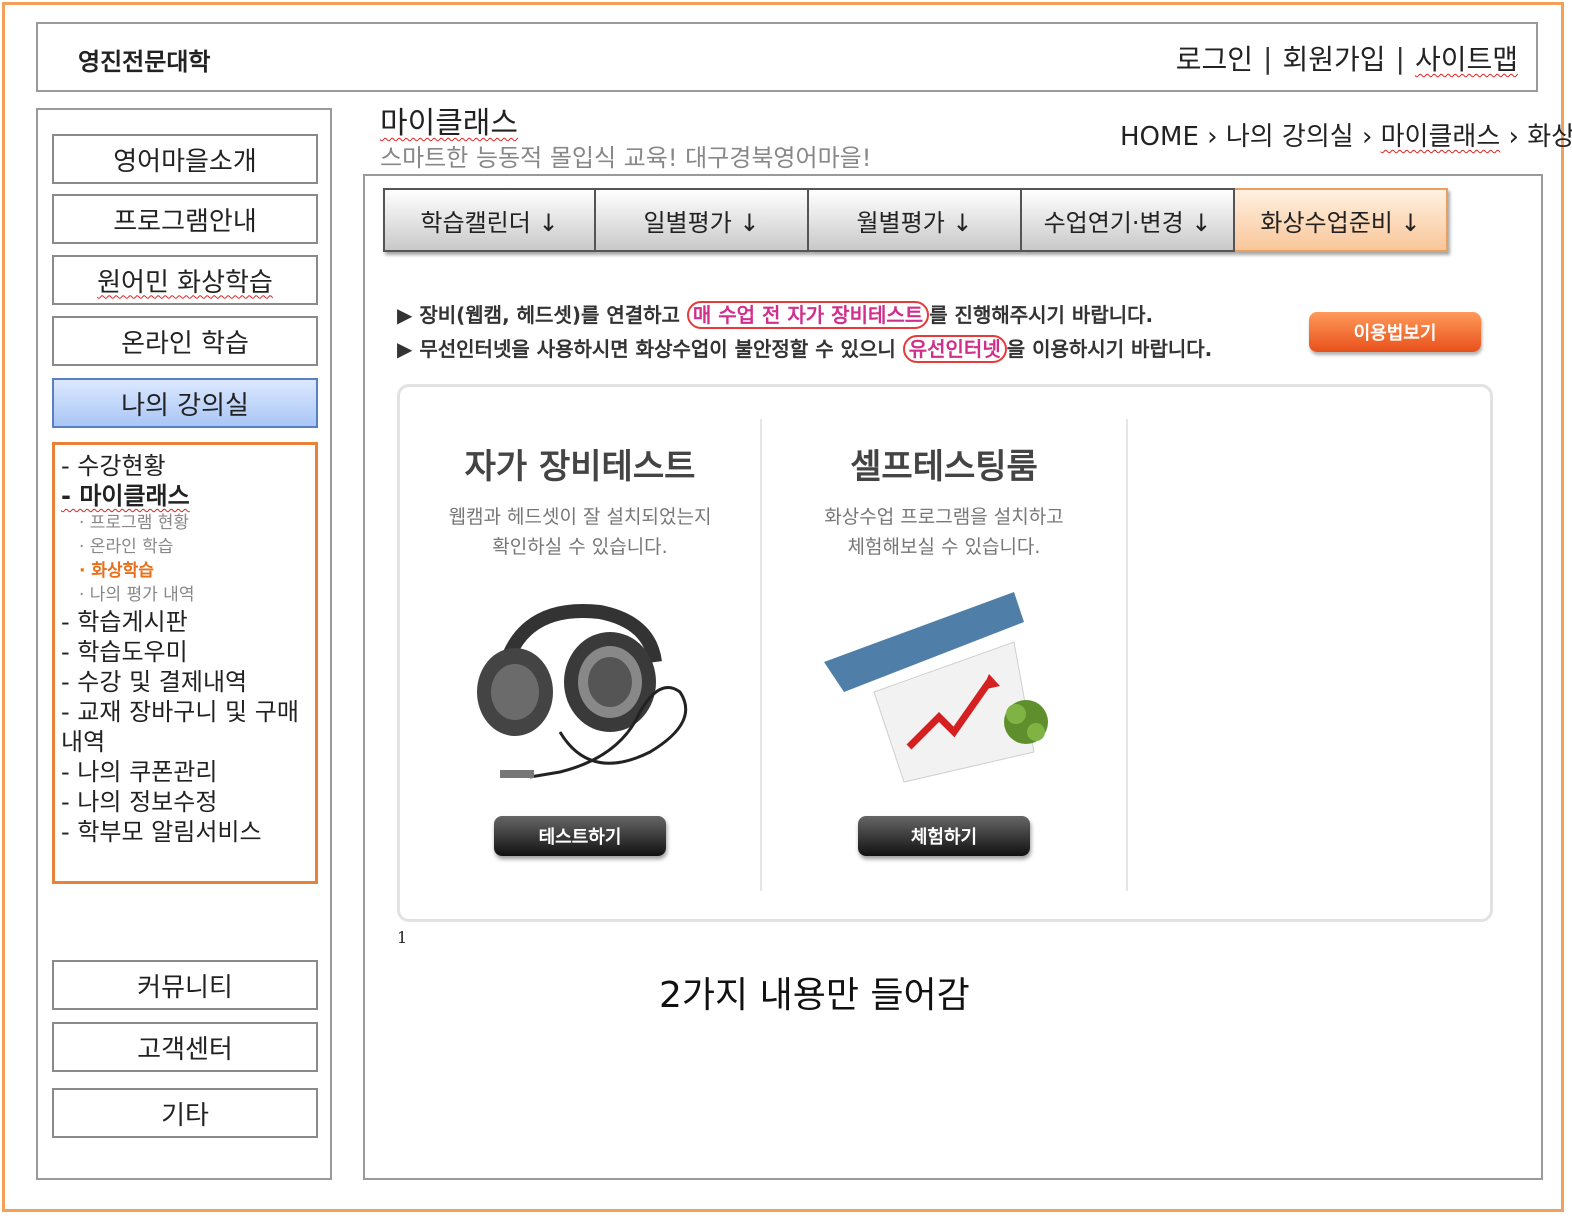  What do you see at coordinates (626, 158) in the screenshot?
I see `page-subtitle: 스마트한 능동적 몰입식 교육! 대구경북영어마을!` at bounding box center [626, 158].